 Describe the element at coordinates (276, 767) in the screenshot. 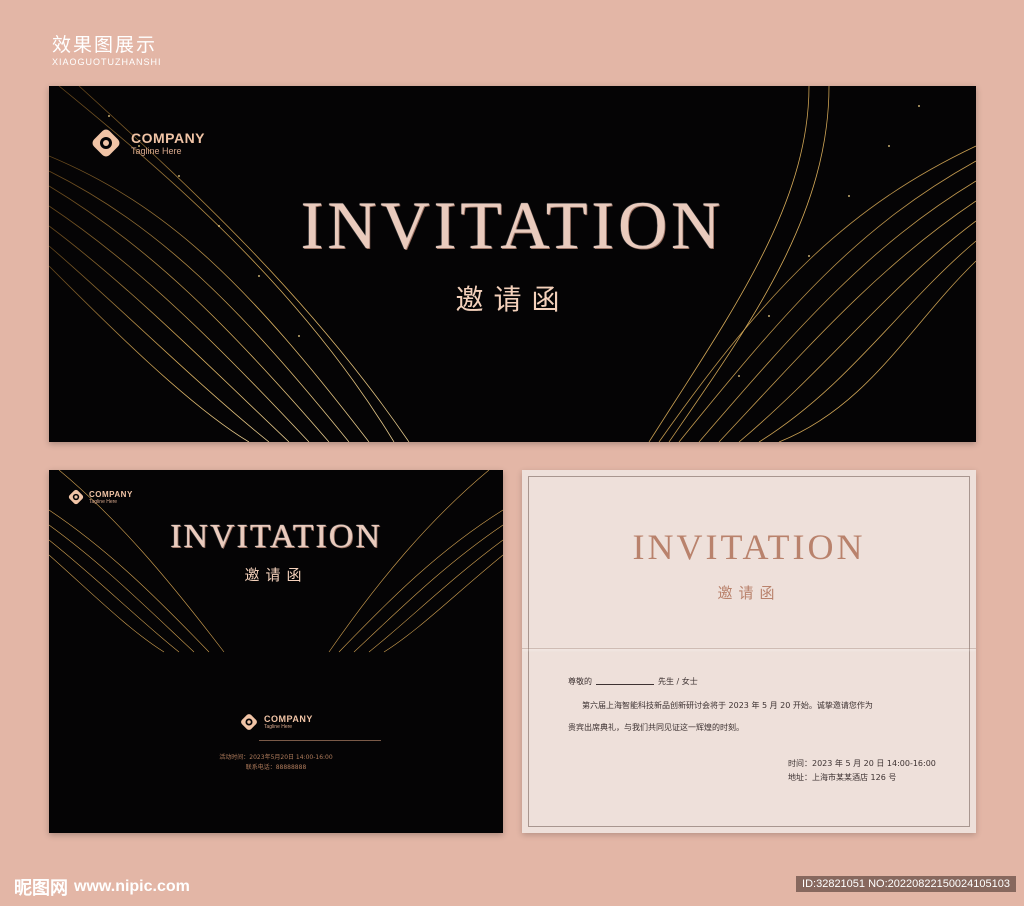

I see `contact-phone: 联系电话：88888888` at that location.